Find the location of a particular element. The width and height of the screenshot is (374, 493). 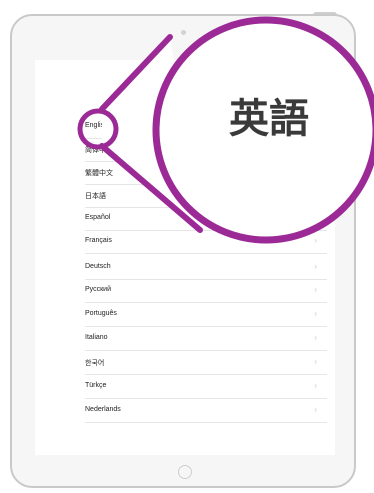

language-label: Deutsch is located at coordinates (98, 266).